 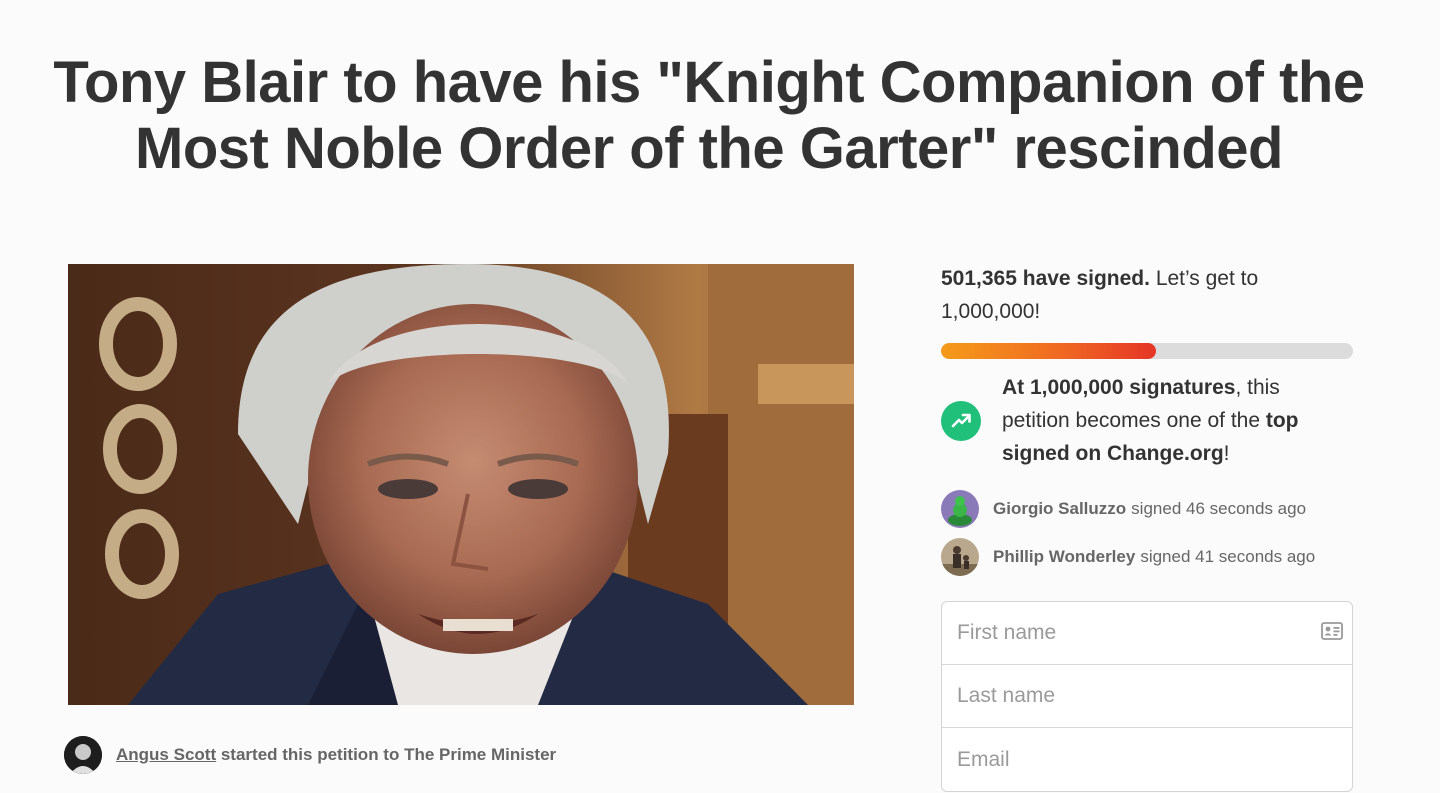 I want to click on signature-progress-fill, so click(x=1048, y=351).